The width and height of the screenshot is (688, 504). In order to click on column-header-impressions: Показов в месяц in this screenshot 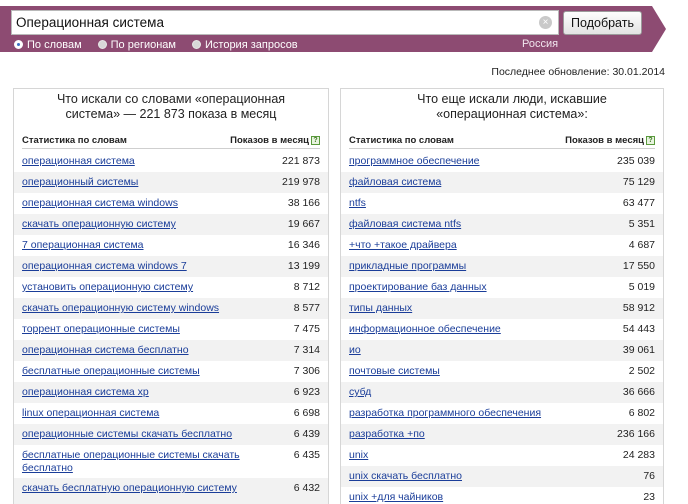, I will do `click(269, 140)`.